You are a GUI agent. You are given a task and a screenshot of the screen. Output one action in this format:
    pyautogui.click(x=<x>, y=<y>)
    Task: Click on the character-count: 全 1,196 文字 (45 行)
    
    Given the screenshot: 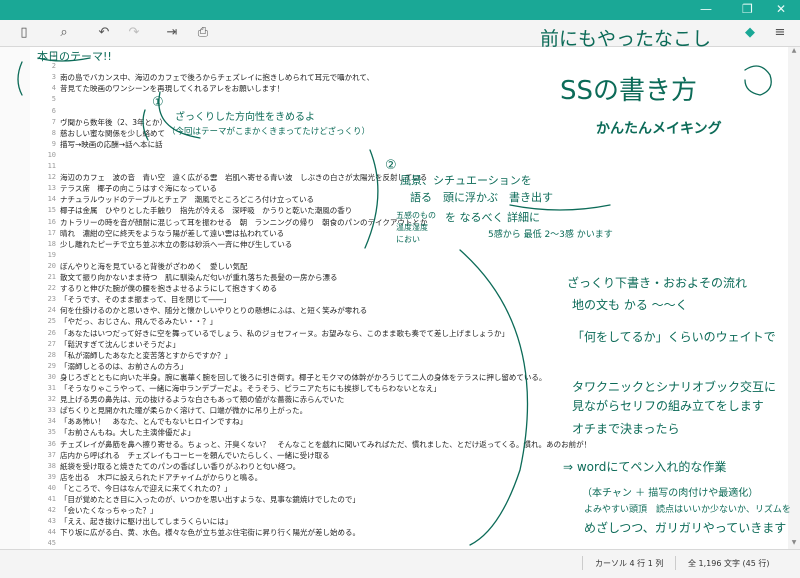 What is the action you would take?
    pyautogui.click(x=729, y=563)
    